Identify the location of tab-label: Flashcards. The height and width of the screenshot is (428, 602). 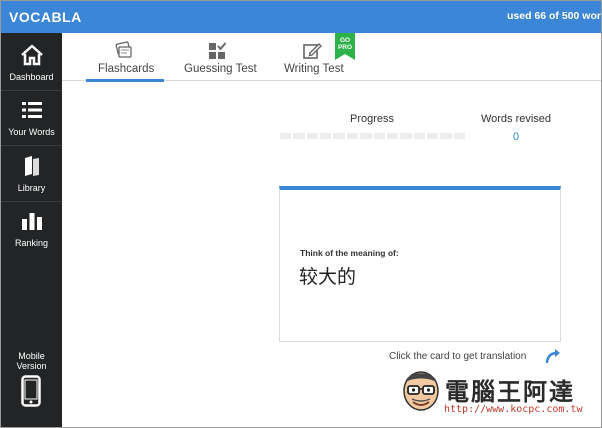
(126, 69).